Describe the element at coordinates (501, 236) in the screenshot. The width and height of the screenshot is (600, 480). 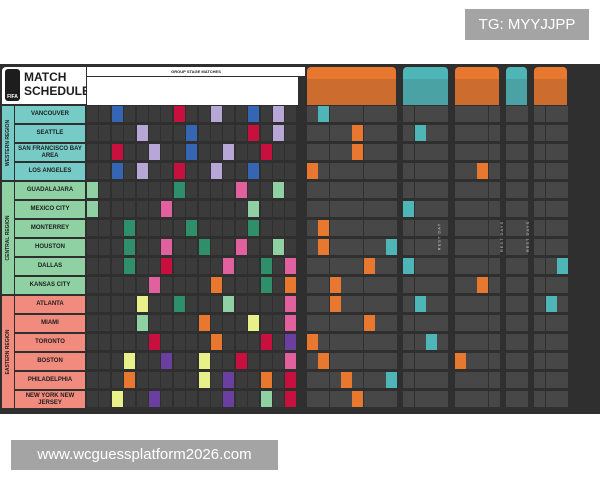
I see `rest-day-label: REST DAYS` at that location.